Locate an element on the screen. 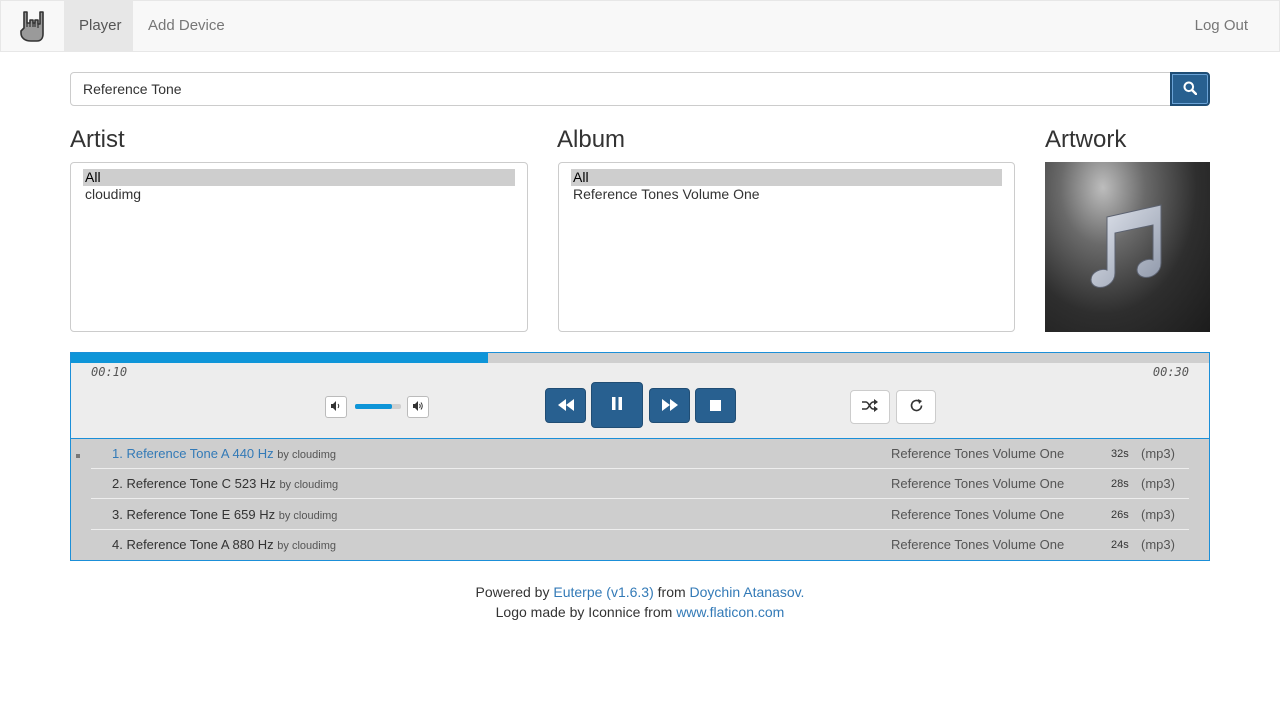 The image size is (1280, 720). fast-forward-button is located at coordinates (669, 405).